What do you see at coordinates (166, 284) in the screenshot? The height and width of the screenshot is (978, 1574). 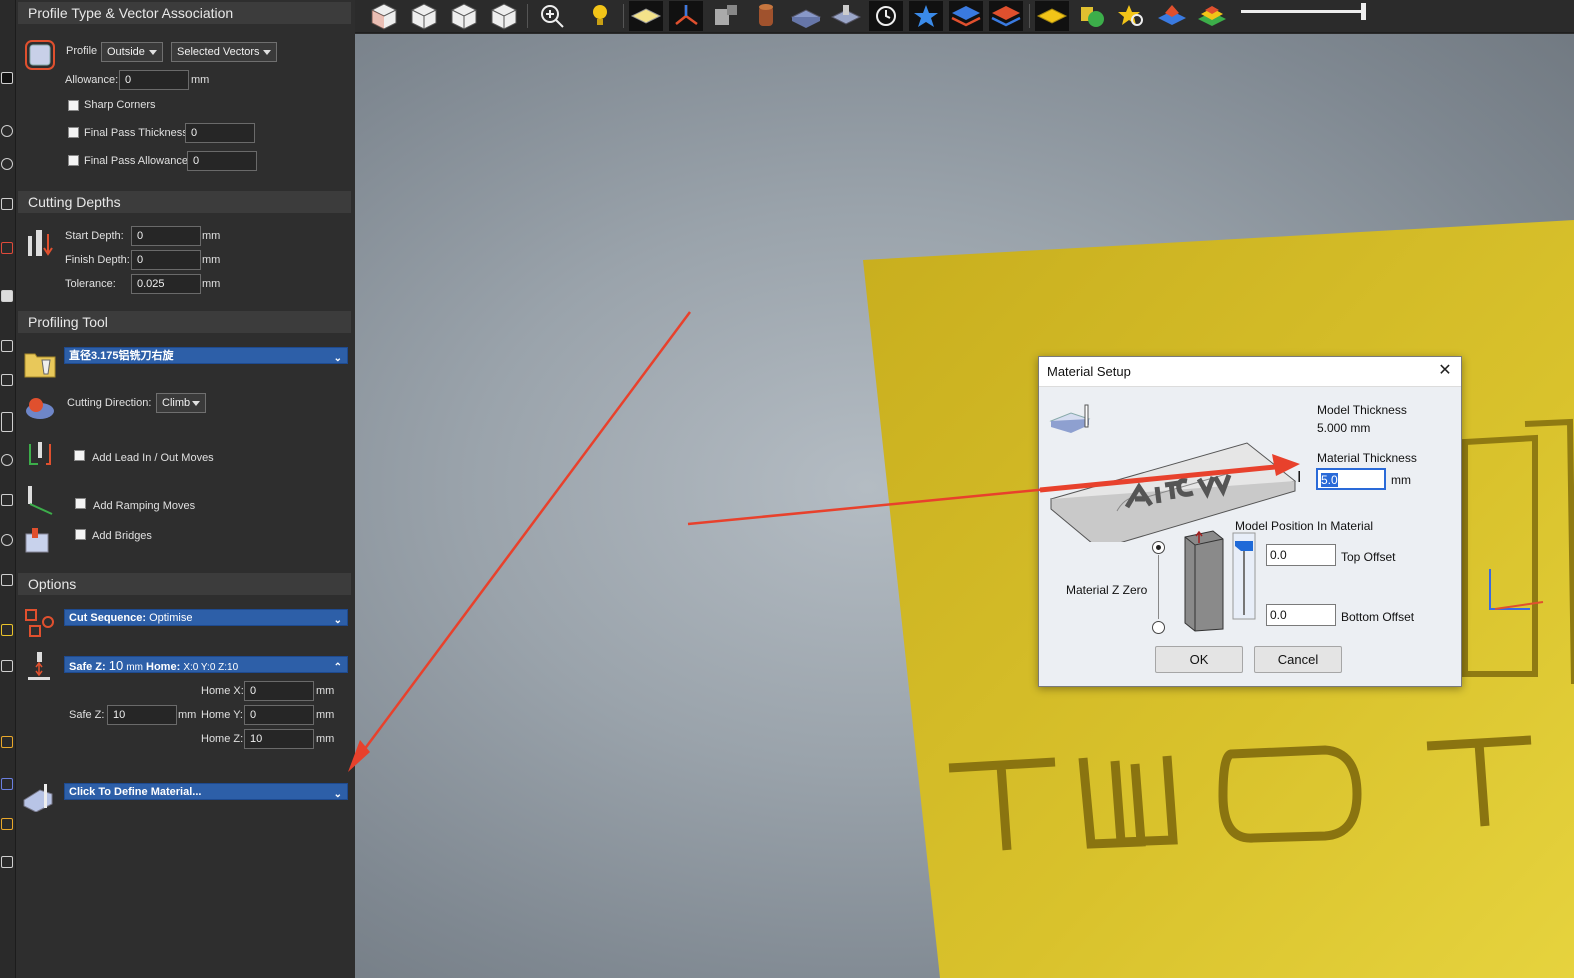 I see `tolerance-input: 0.025` at bounding box center [166, 284].